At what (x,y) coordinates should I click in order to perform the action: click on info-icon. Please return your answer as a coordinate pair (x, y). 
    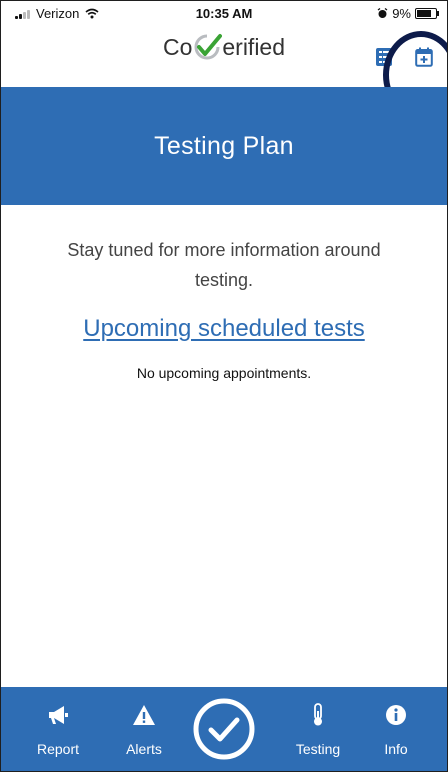
    Looking at the image, I should click on (396, 715).